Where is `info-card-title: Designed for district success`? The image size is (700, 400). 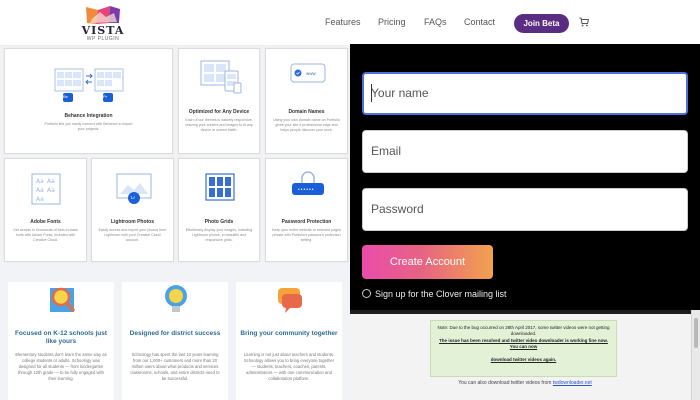 info-card-title: Designed for district success is located at coordinates (175, 333).